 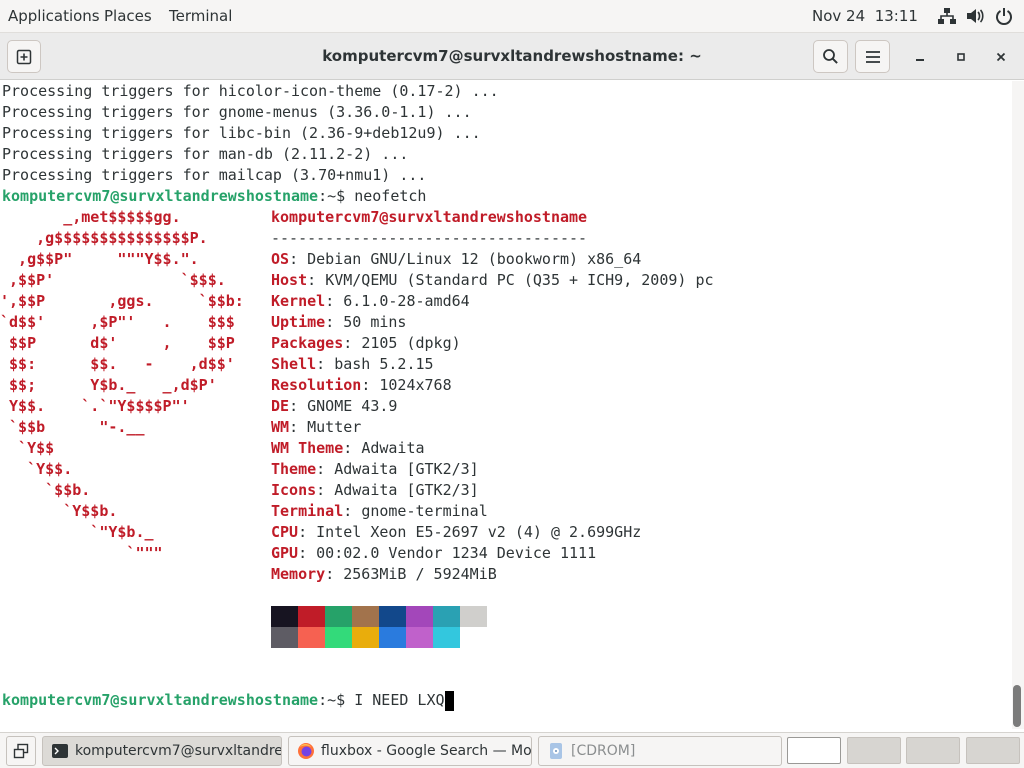 What do you see at coordinates (27, 448) in the screenshot?
I see `ascii-logo-line: `Y$$` at bounding box center [27, 448].